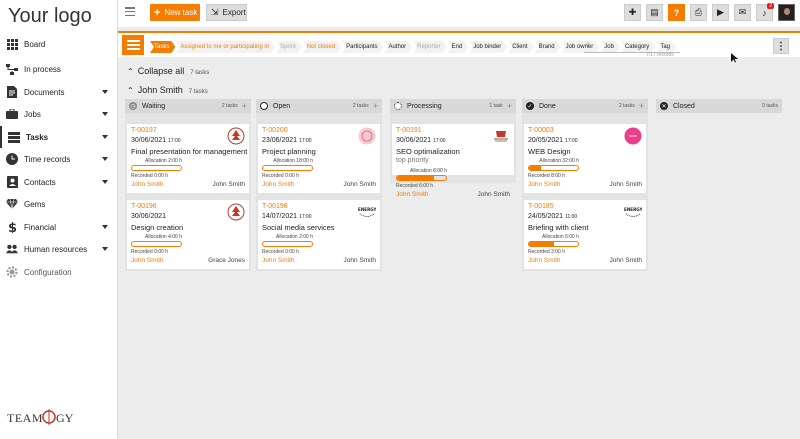 This screenshot has width=800, height=439. What do you see at coordinates (428, 171) in the screenshot?
I see `allocation-text: Allocation 8:00 h` at bounding box center [428, 171].